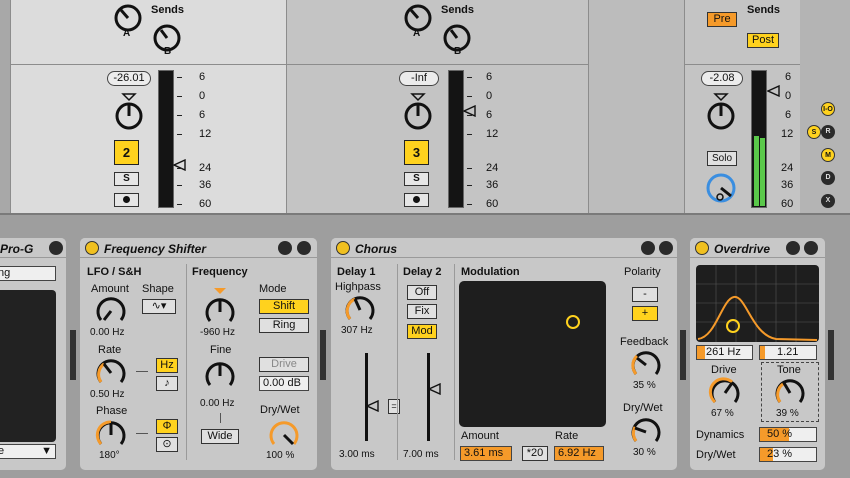 This screenshot has width=850, height=478. I want to click on feedback-knob, so click(646, 364).